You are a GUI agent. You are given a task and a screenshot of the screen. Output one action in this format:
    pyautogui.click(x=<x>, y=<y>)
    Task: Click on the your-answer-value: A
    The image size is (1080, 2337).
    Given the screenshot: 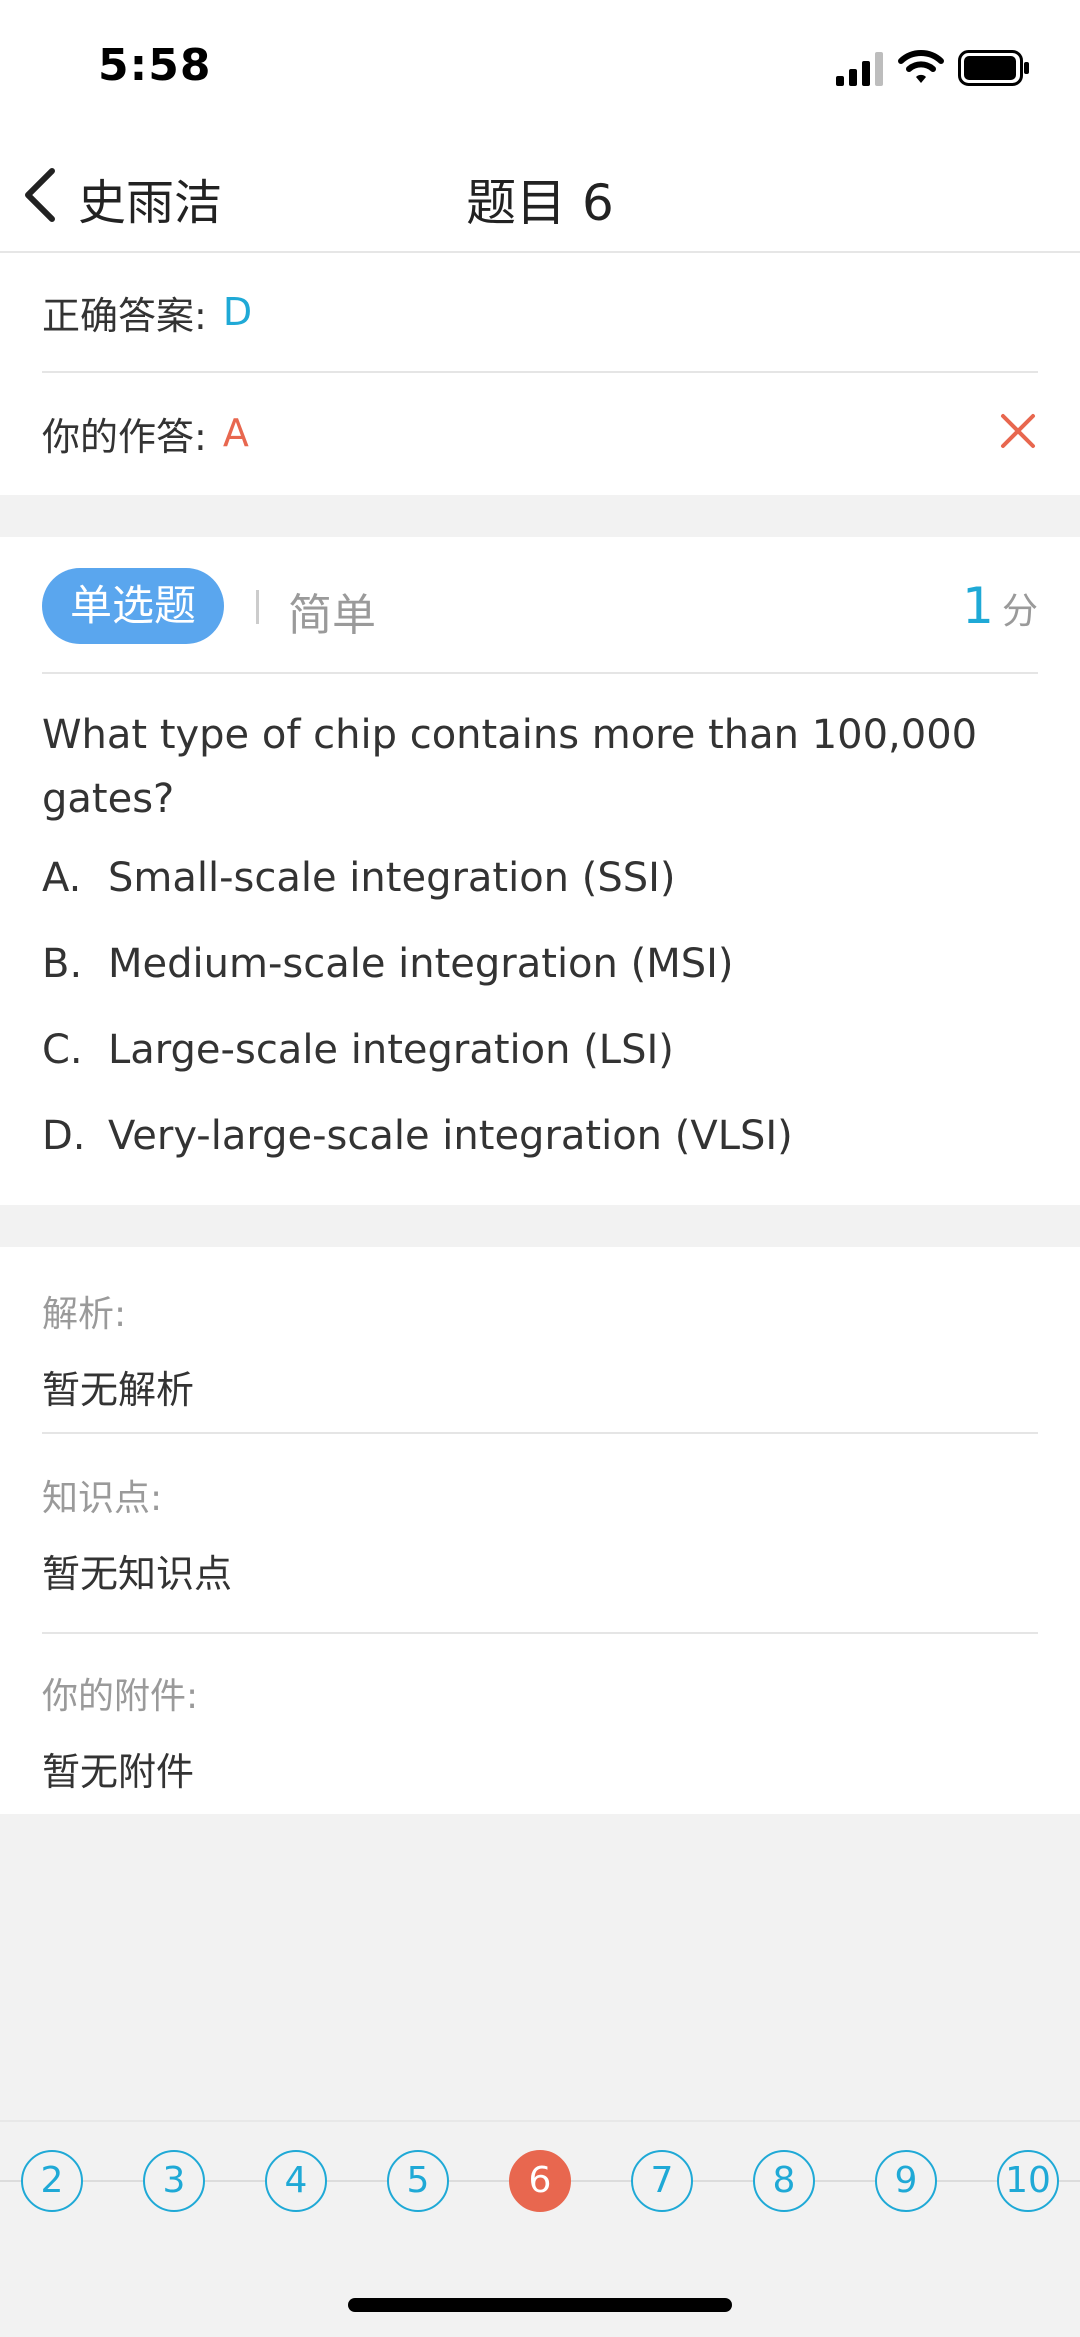 What is the action you would take?
    pyautogui.click(x=235, y=433)
    